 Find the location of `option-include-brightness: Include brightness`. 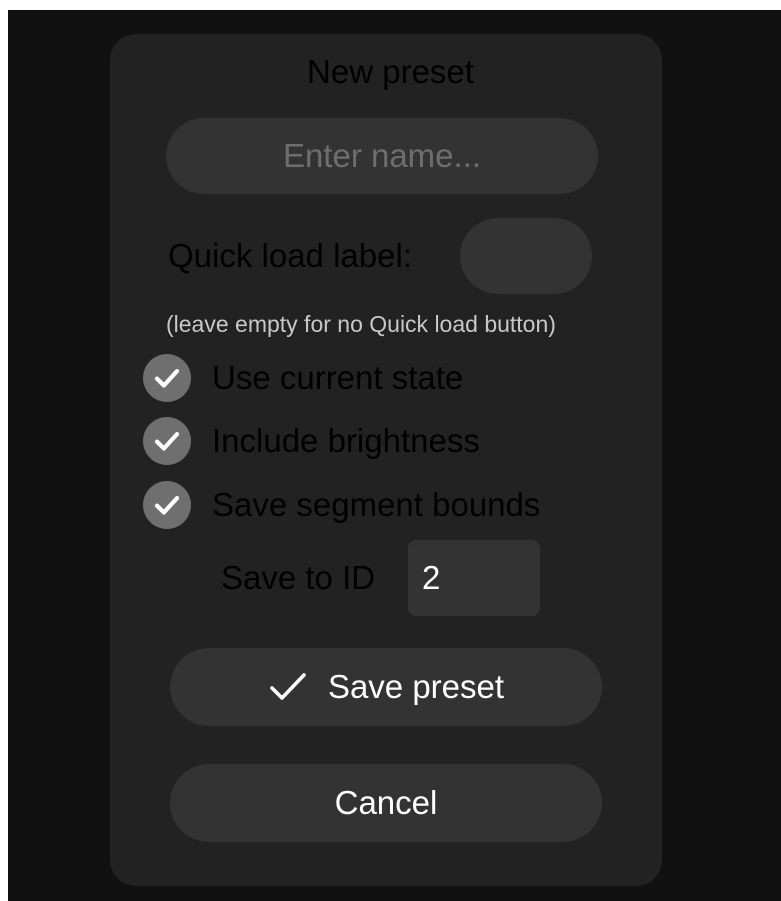

option-include-brightness: Include brightness is located at coordinates (311, 441).